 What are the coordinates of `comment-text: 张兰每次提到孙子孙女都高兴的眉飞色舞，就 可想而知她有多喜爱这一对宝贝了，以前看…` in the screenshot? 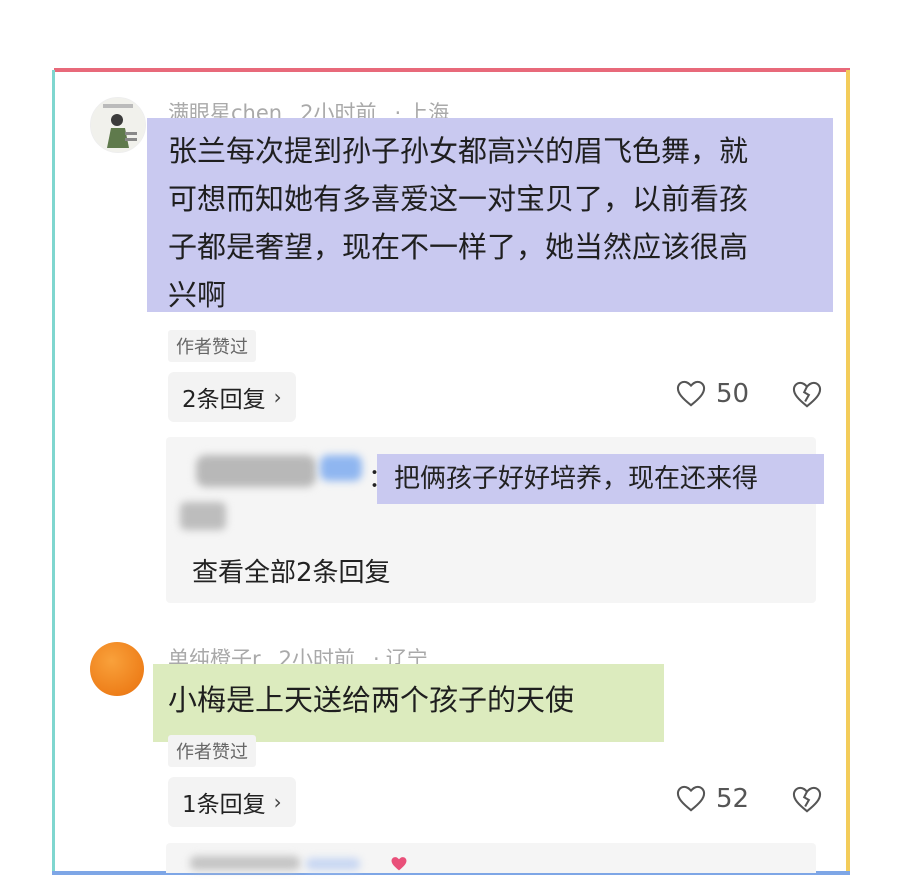 It's located at (458, 223).